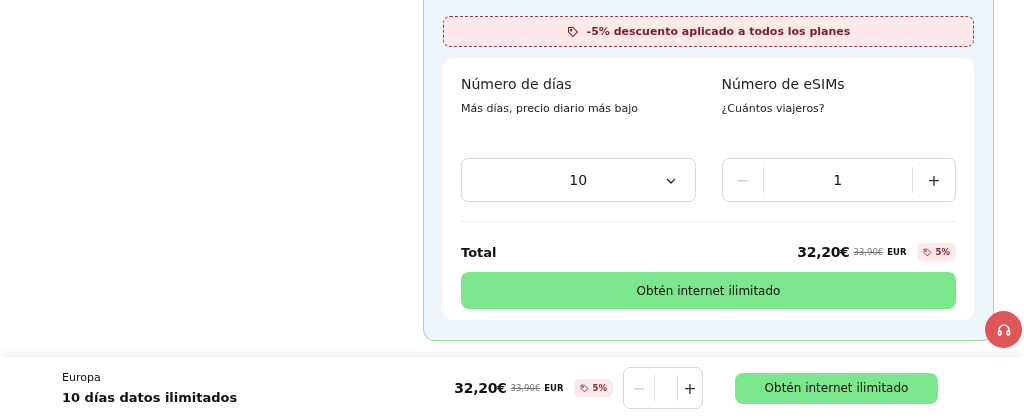 The width and height of the screenshot is (1024, 419). I want to click on headset-icon, so click(1003, 329).